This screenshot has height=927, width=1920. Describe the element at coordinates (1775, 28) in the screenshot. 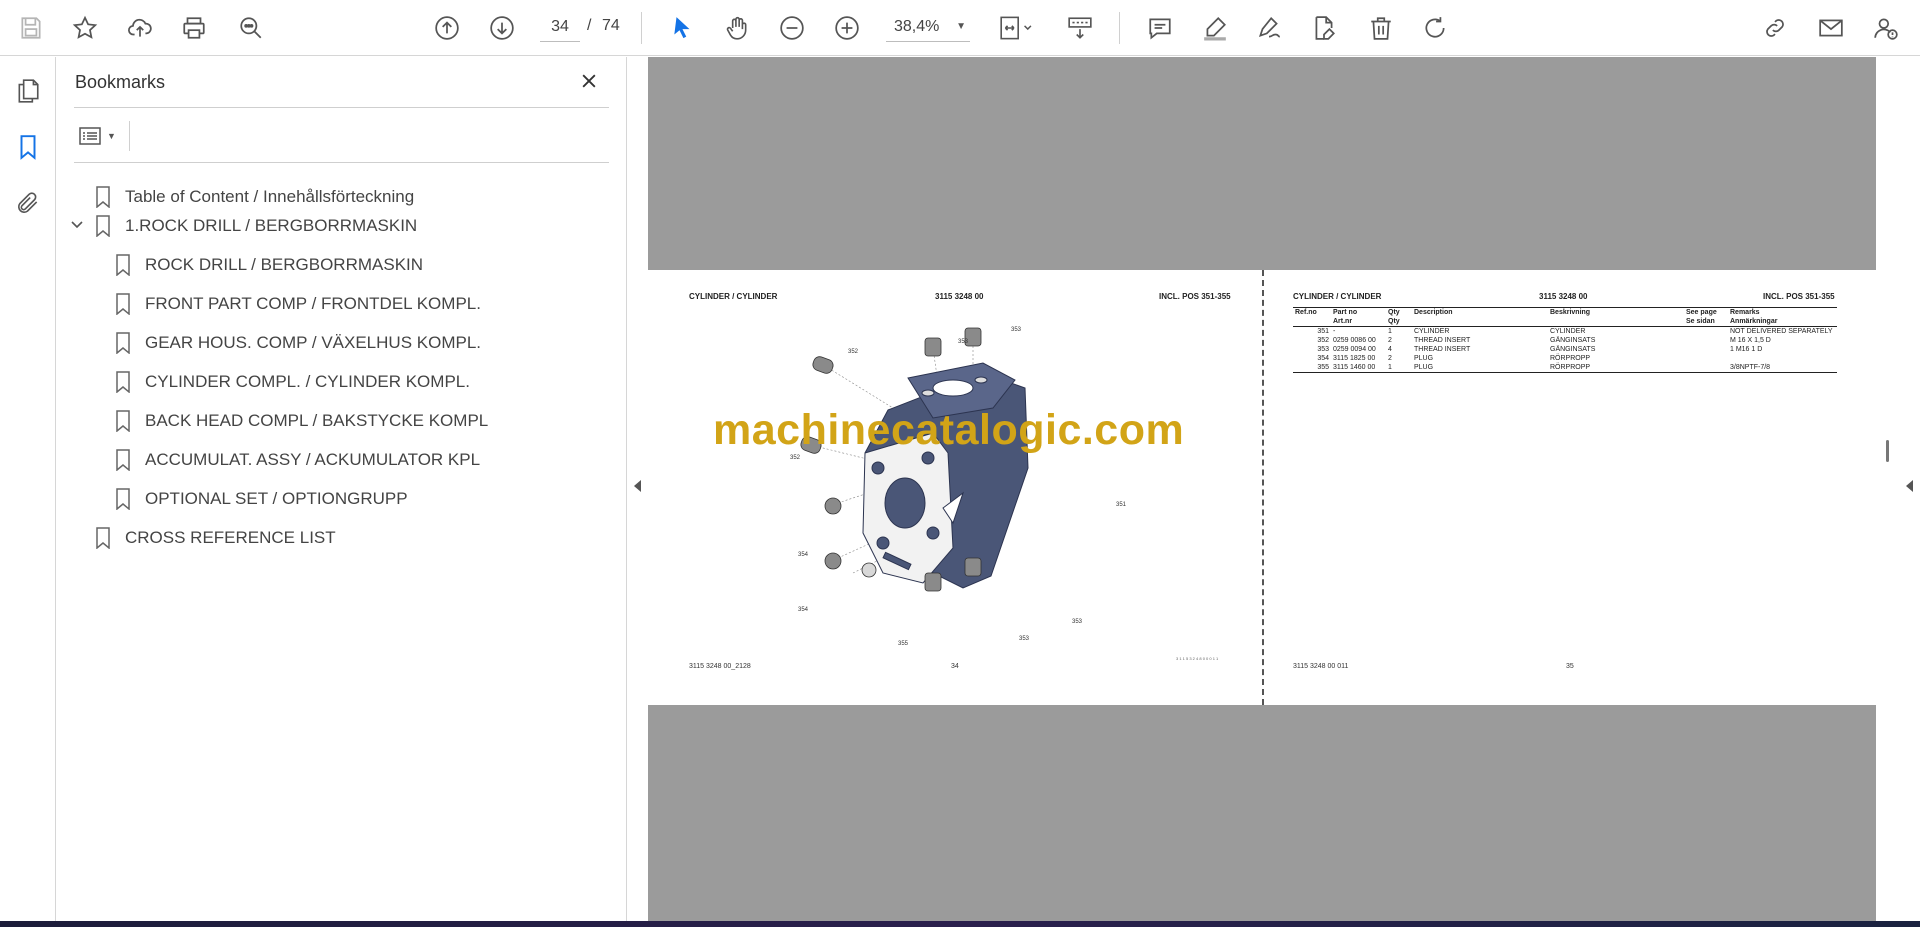

I see `share-link-icon` at that location.